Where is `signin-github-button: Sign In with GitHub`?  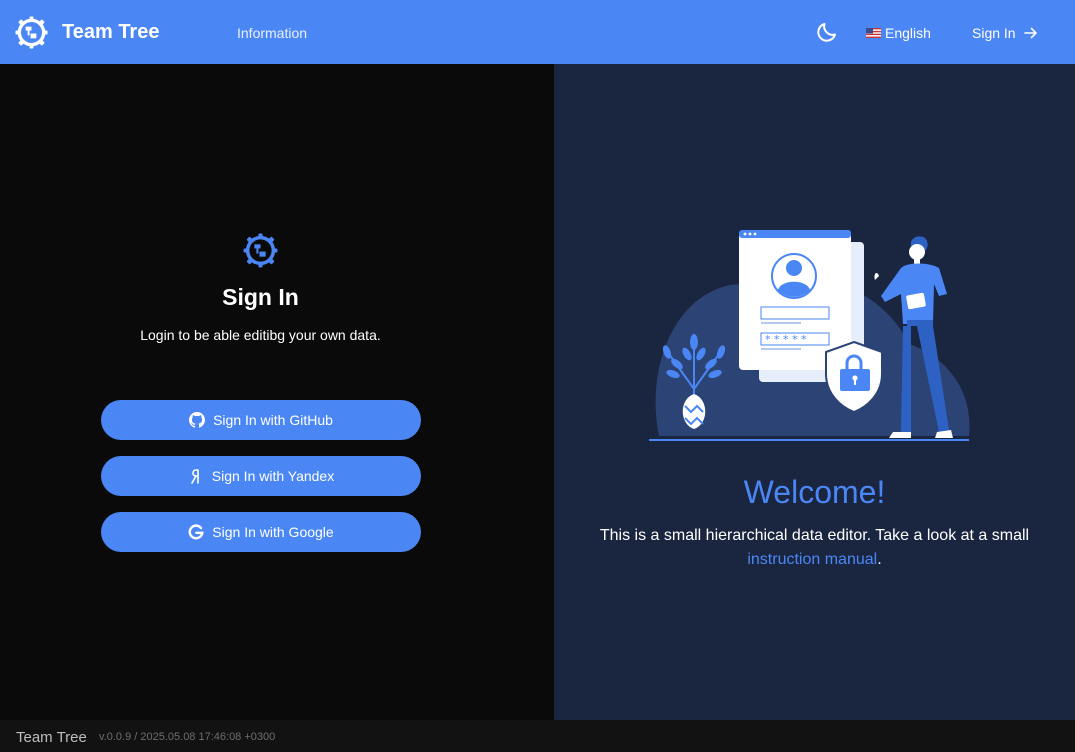
signin-github-button: Sign In with GitHub is located at coordinates (261, 420).